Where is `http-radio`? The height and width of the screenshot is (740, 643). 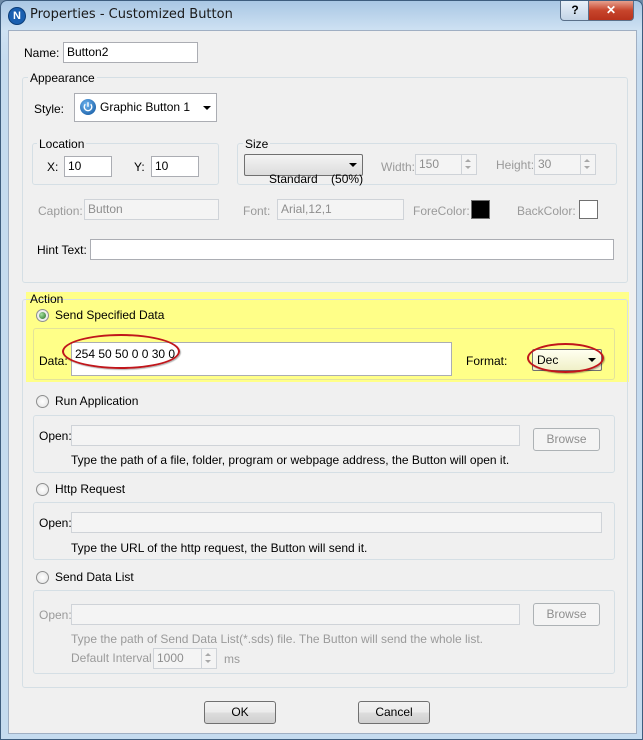
http-radio is located at coordinates (42, 489).